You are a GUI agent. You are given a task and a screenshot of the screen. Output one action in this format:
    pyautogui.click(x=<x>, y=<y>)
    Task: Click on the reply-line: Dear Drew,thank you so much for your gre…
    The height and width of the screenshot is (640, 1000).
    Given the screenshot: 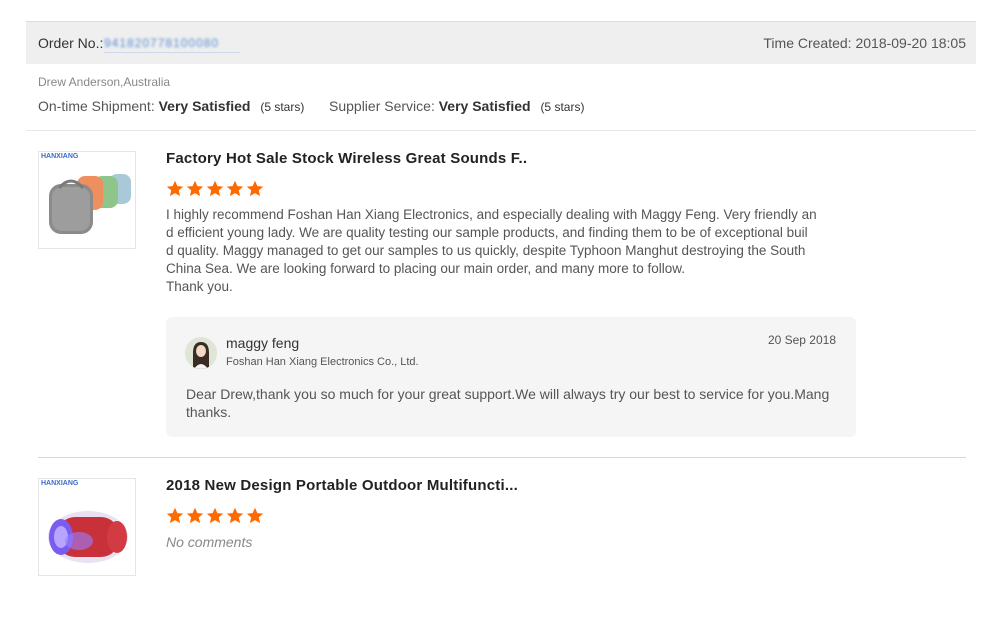 What is the action you would take?
    pyautogui.click(x=508, y=394)
    